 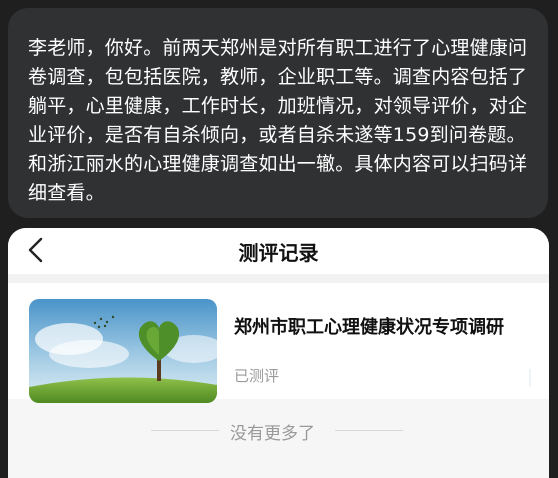 What do you see at coordinates (369, 326) in the screenshot?
I see `survey-title: 郑州市职工心理健康状况专项调研` at bounding box center [369, 326].